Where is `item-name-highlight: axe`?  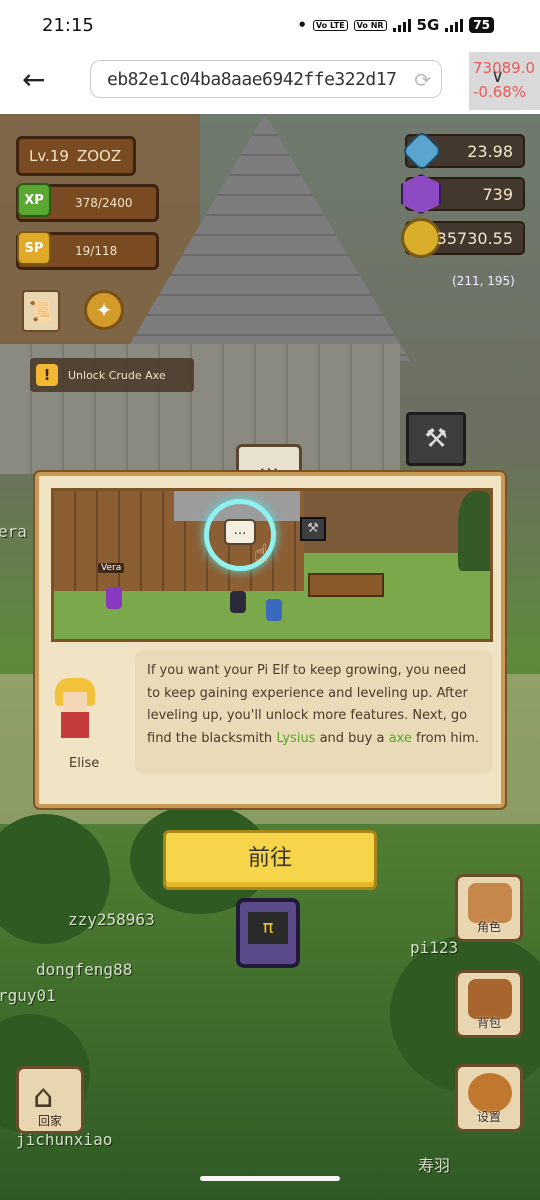 item-name-highlight: axe is located at coordinates (400, 738).